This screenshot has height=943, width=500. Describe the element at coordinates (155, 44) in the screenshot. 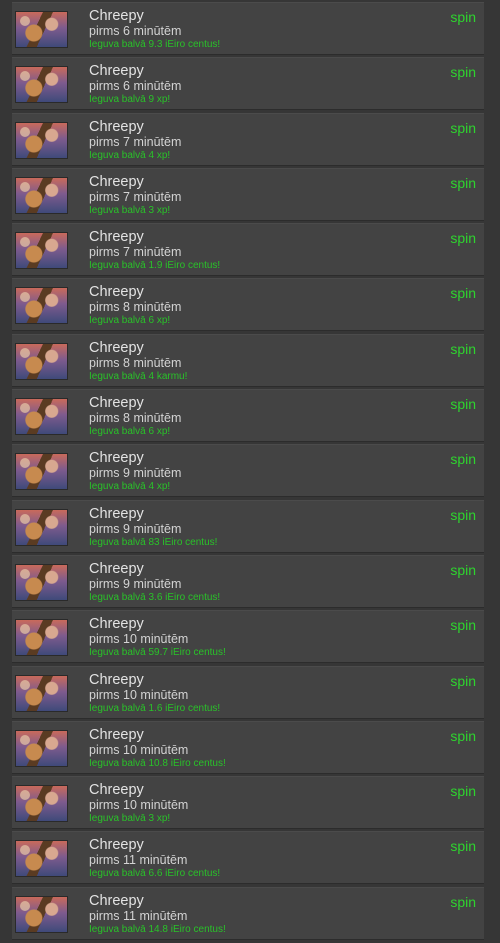

I see `reward-text: Ieguva balvā 9.3 iEiro centus!` at that location.